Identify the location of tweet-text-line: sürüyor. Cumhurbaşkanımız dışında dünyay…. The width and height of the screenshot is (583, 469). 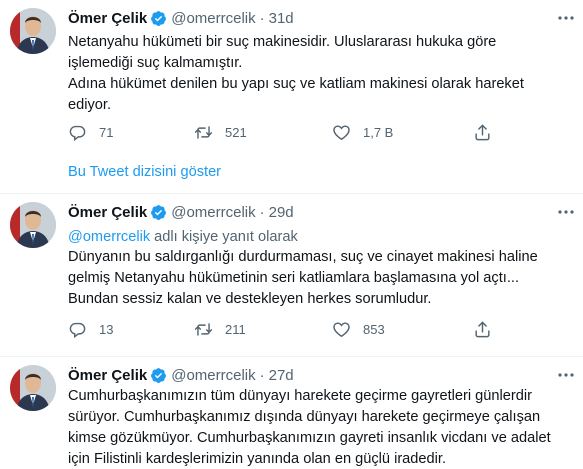
(304, 417).